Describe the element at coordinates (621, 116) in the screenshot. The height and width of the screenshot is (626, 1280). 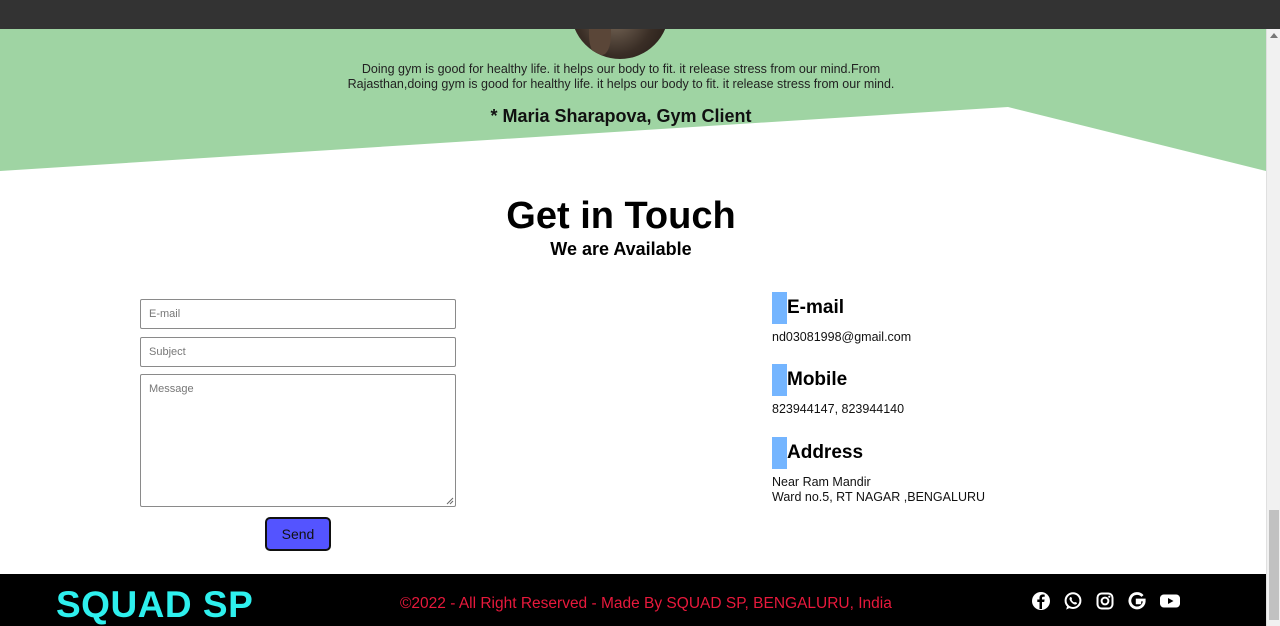
I see `testimonial-author: * Maria Sharapova, Gym Client` at that location.